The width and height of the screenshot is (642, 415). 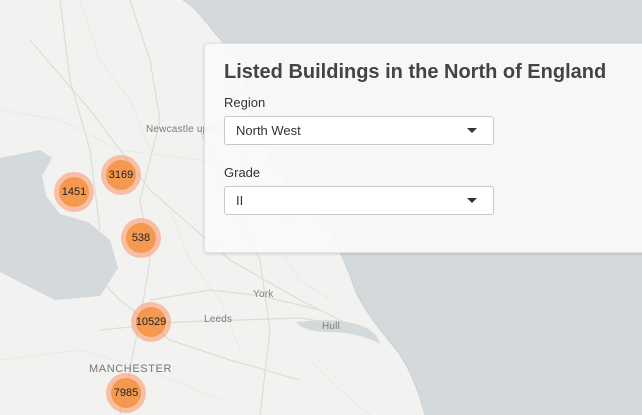 I want to click on cluster-count: 1451, so click(x=74, y=192).